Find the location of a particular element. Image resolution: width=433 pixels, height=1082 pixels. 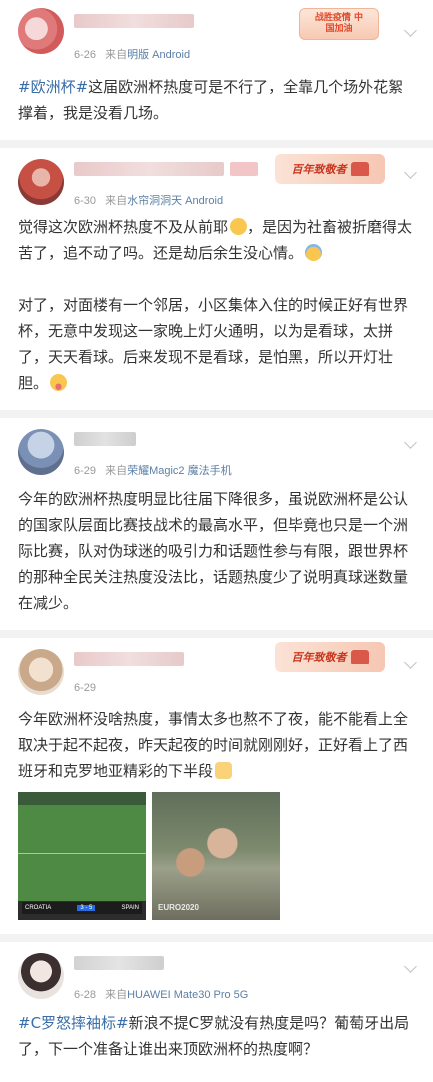

post-source: 明版 Android is located at coordinates (158, 55).